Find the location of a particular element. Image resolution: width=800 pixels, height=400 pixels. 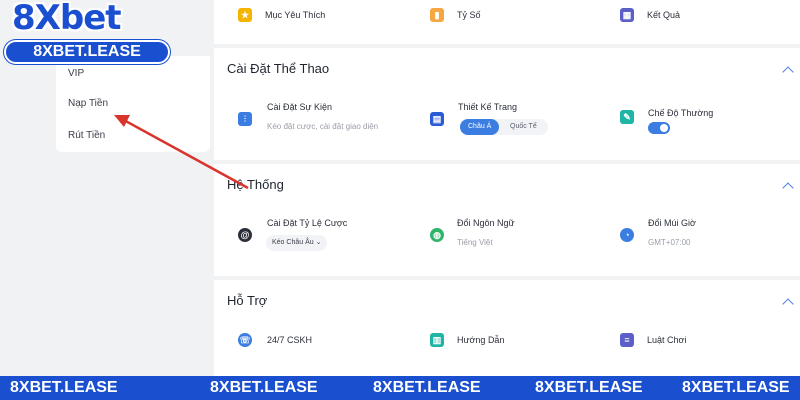

logo-wordmark: 8Xbet is located at coordinates (67, 19).